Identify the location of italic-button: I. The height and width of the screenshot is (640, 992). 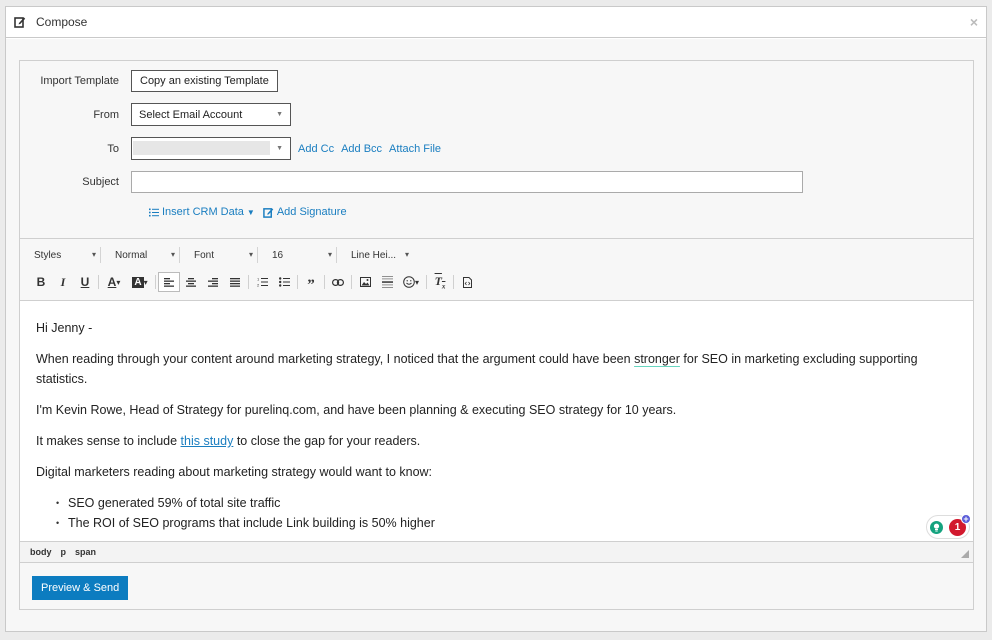
(63, 282).